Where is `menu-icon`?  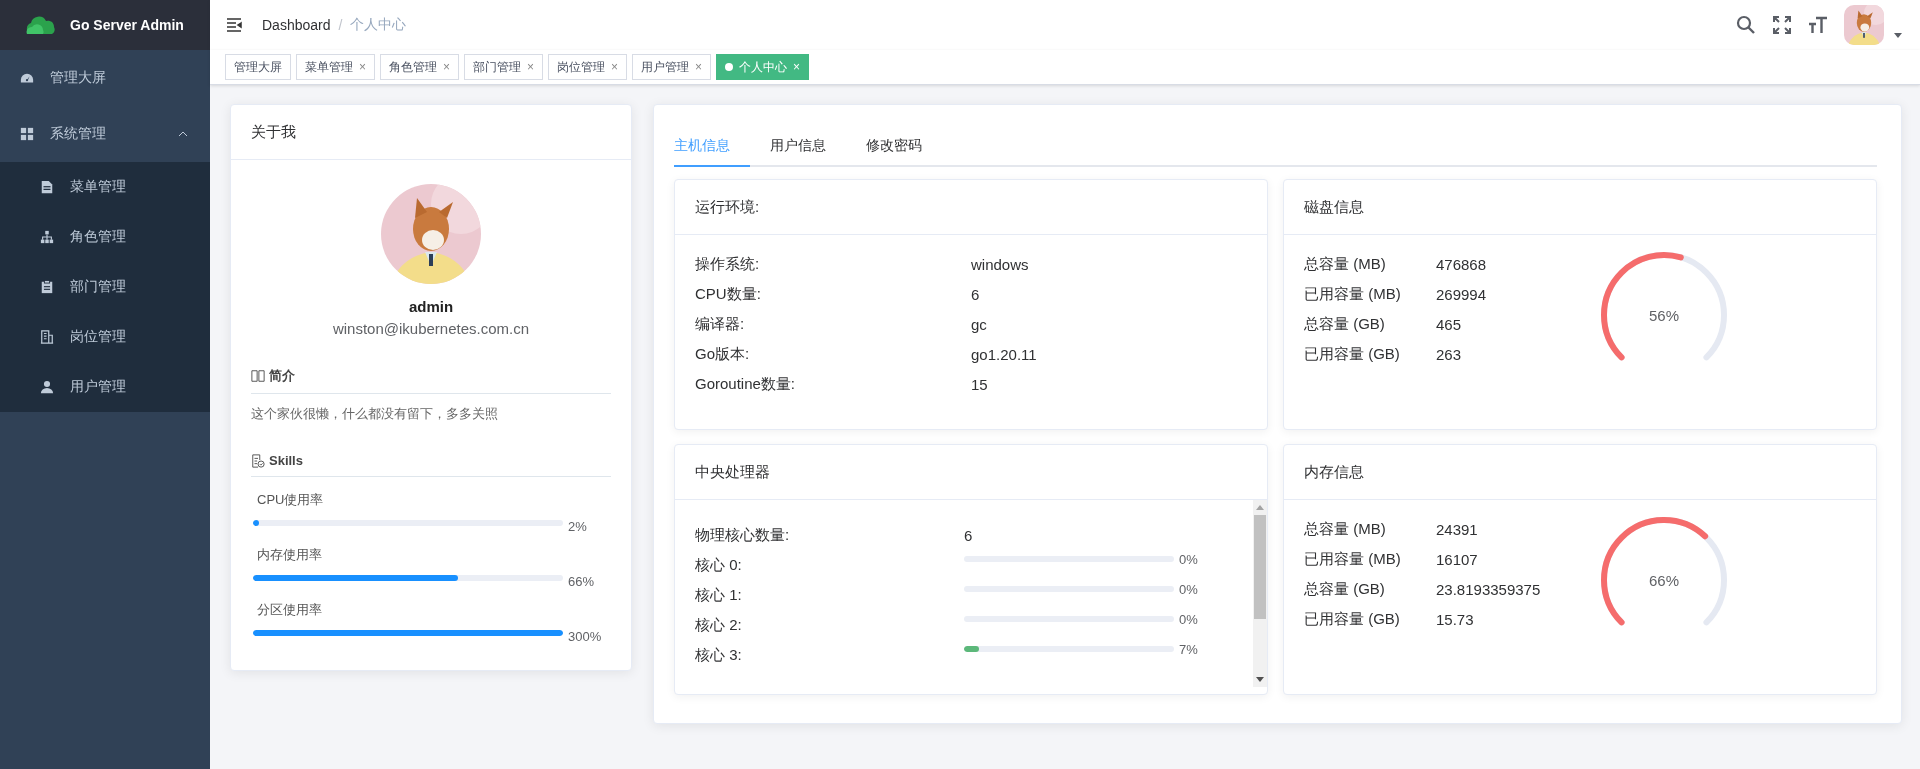
menu-icon is located at coordinates (234, 25).